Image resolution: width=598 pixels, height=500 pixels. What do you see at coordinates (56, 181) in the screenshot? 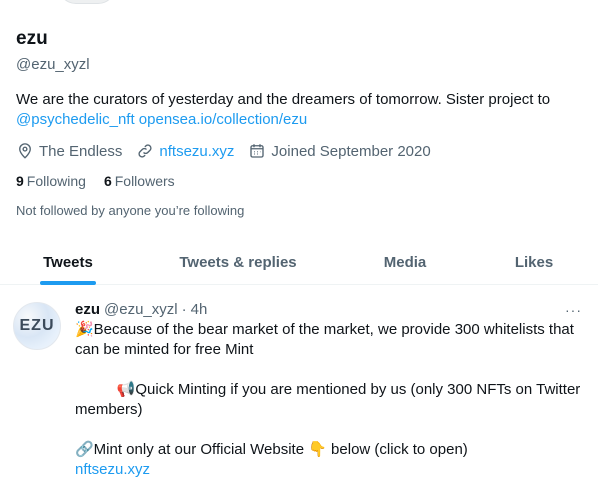
I see `following-label: Following` at bounding box center [56, 181].